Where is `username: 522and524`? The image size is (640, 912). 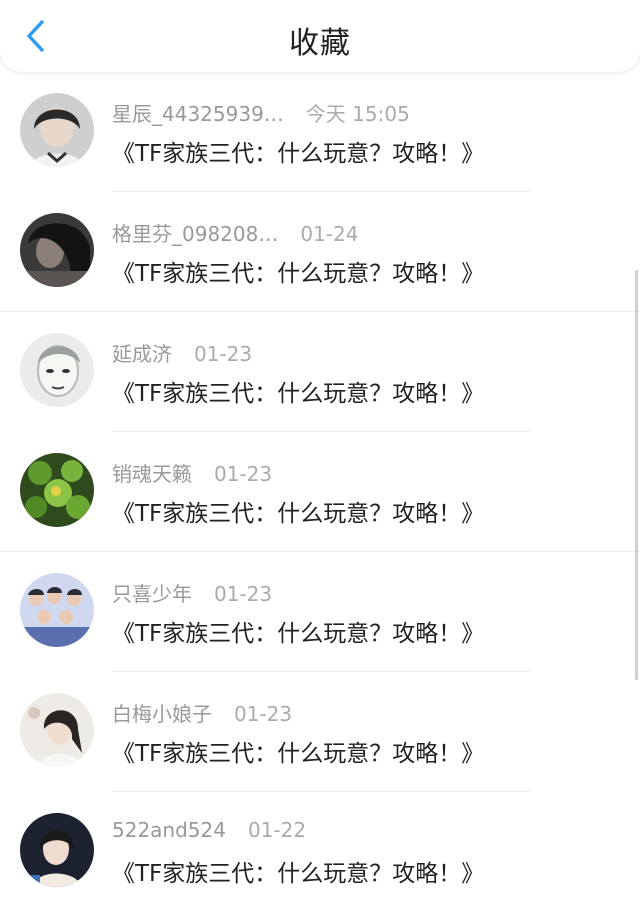 username: 522and524 is located at coordinates (169, 830).